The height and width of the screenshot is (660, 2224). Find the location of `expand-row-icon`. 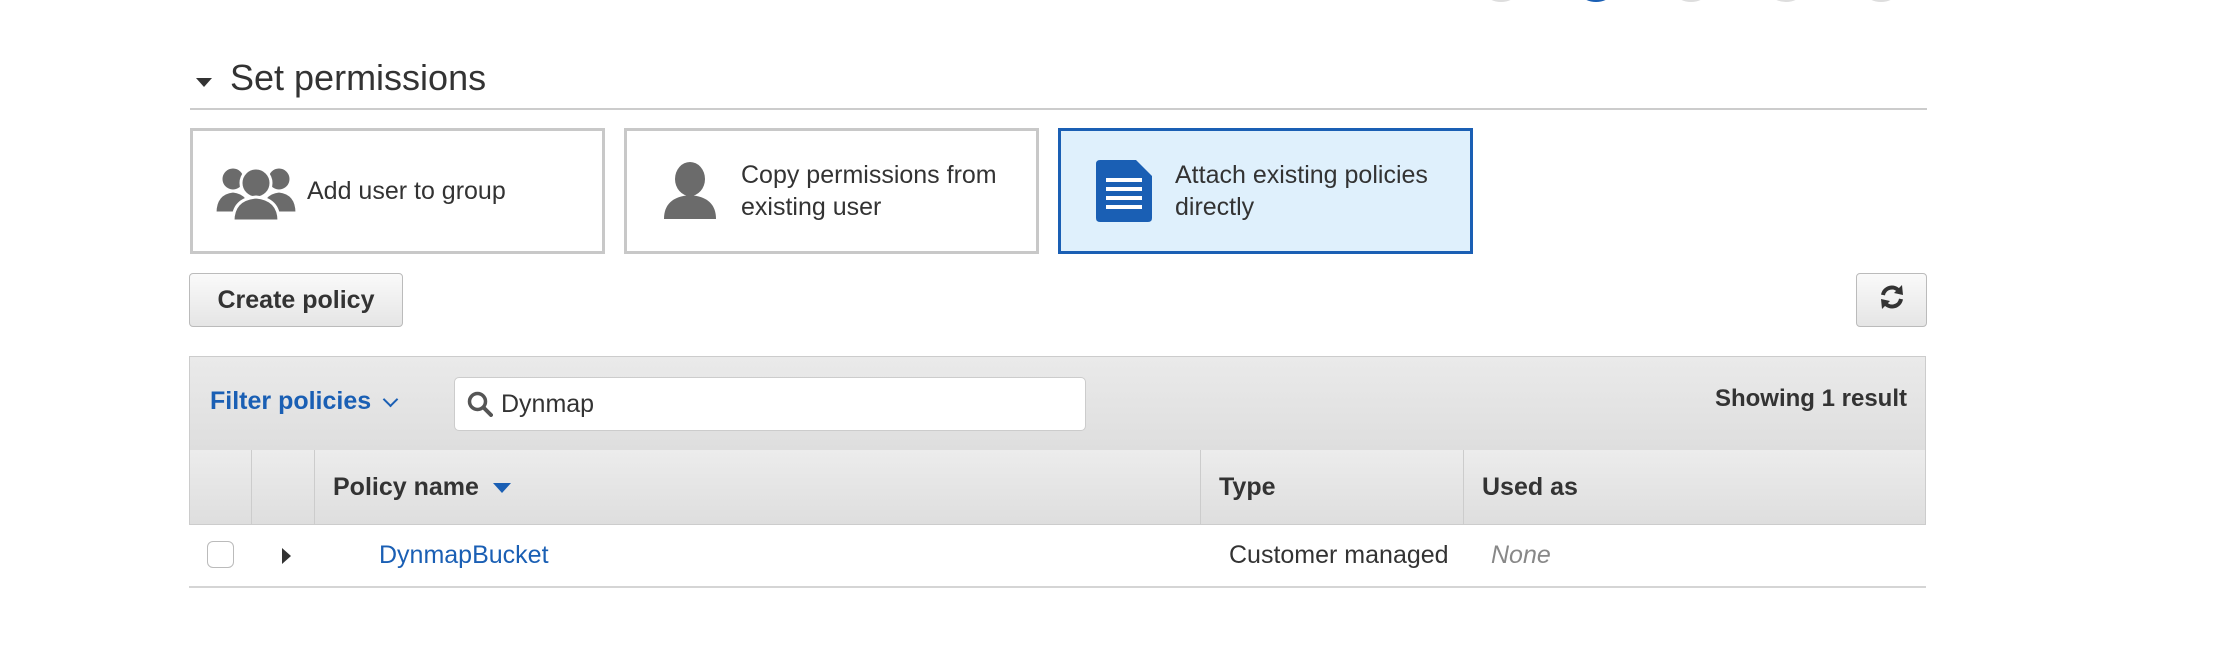

expand-row-icon is located at coordinates (286, 556).